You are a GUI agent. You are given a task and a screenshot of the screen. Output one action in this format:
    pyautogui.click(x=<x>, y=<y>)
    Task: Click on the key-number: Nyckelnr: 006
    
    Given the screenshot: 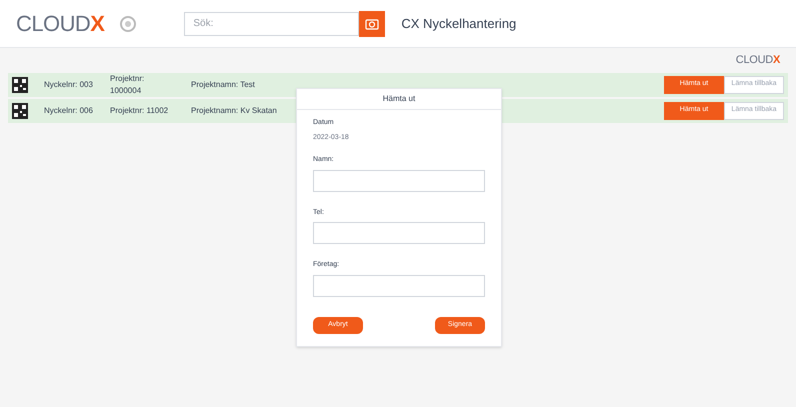 What is the action you would take?
    pyautogui.click(x=69, y=110)
    